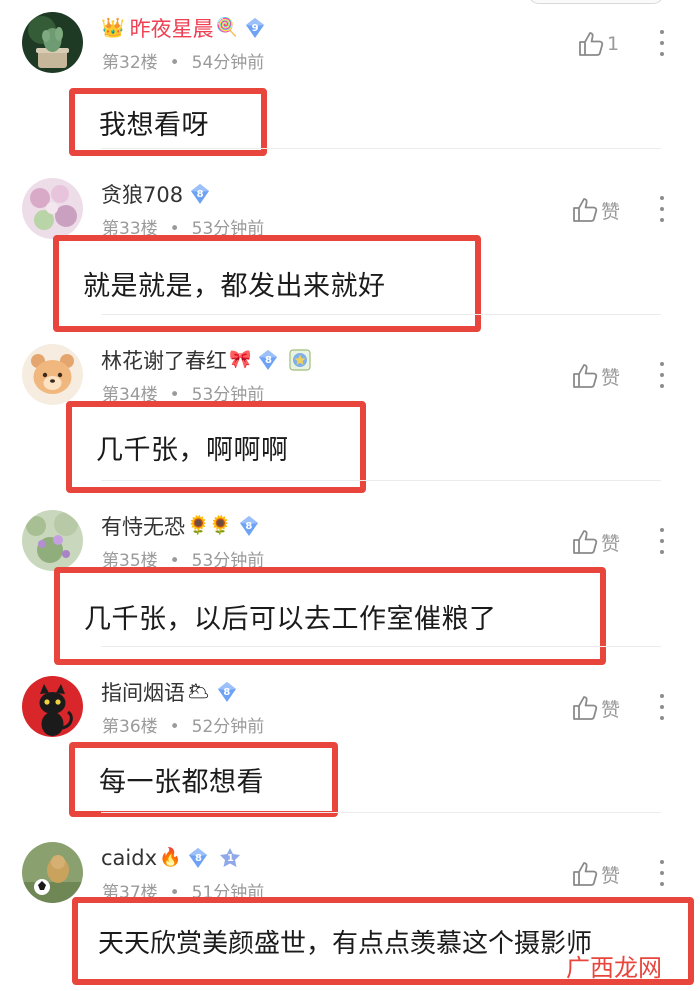 The height and width of the screenshot is (991, 700). Describe the element at coordinates (234, 286) in the screenshot. I see `comment-text: 就是就是，都发出来就好` at that location.